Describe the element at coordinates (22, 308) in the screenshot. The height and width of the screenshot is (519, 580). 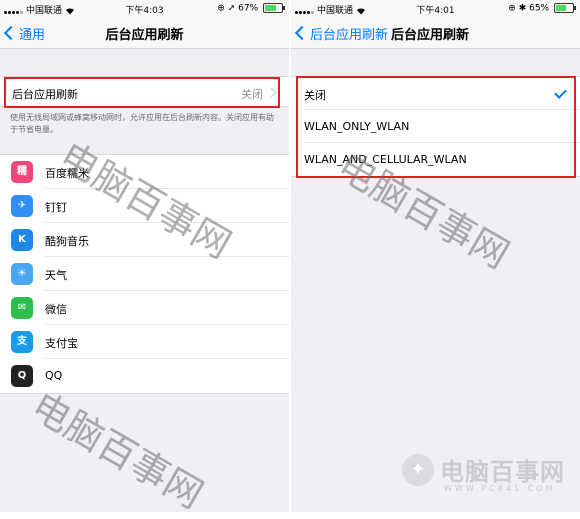
I see `wechat-icon: ✉` at that location.